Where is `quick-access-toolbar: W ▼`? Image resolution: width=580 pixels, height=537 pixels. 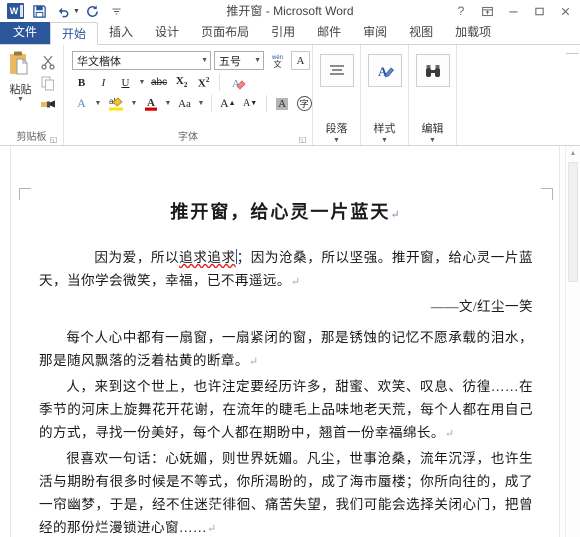
quick-access-toolbar: W ▼ is located at coordinates (64, 11).